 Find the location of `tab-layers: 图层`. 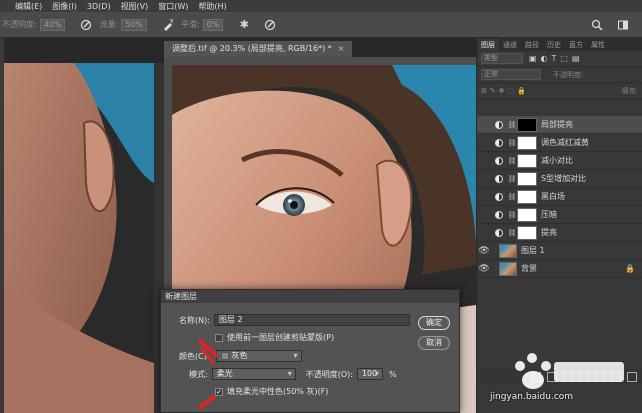

tab-layers: 图层 is located at coordinates (488, 45).